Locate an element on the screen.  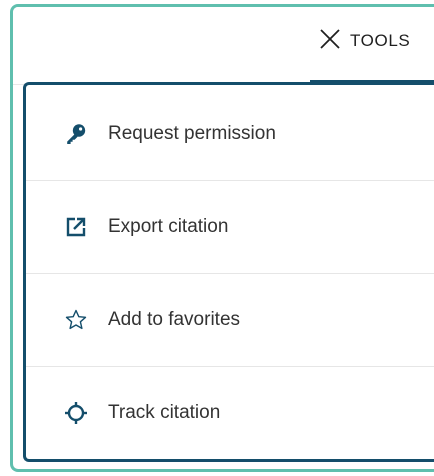
close-icon is located at coordinates (330, 39).